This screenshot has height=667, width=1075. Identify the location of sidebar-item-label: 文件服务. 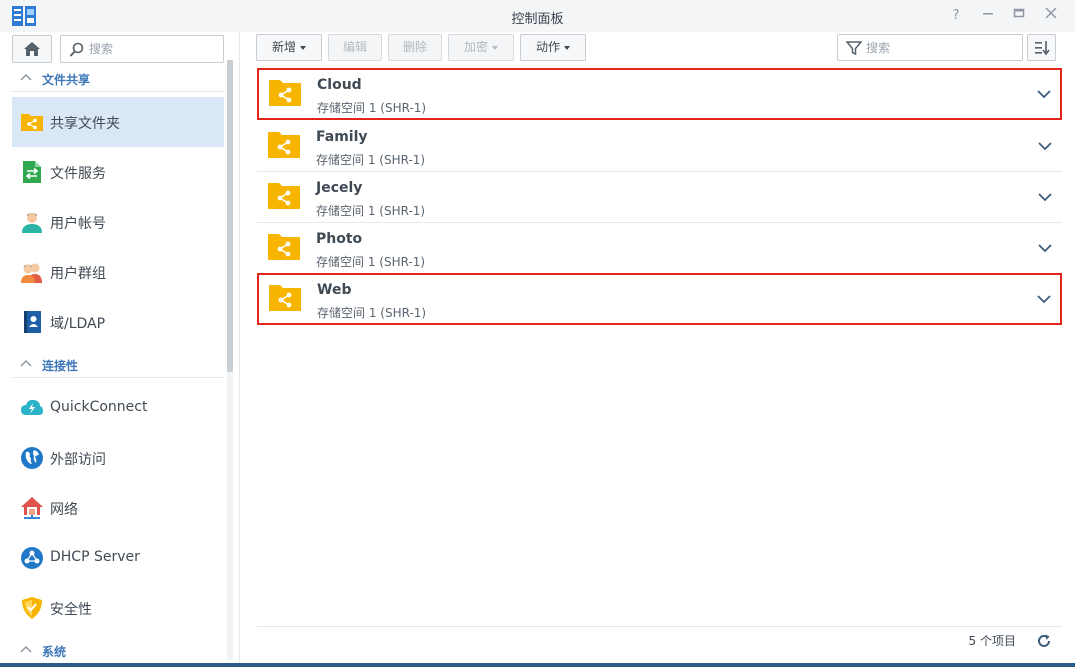
(78, 174).